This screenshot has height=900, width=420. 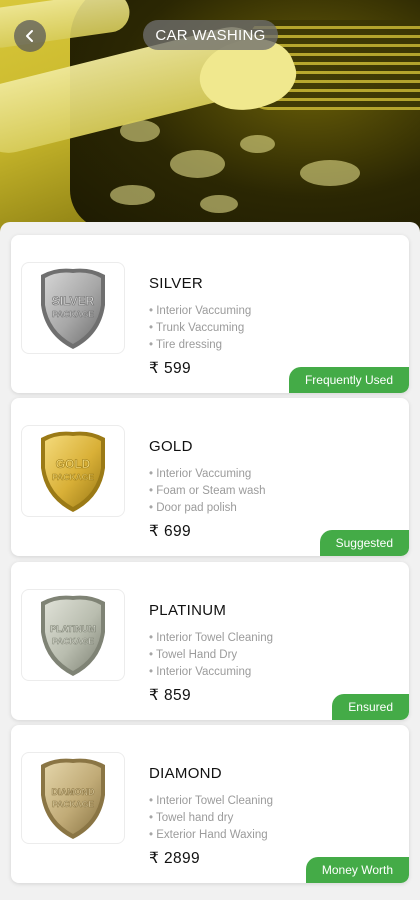 What do you see at coordinates (175, 858) in the screenshot?
I see `package-price: ₹ 2899` at bounding box center [175, 858].